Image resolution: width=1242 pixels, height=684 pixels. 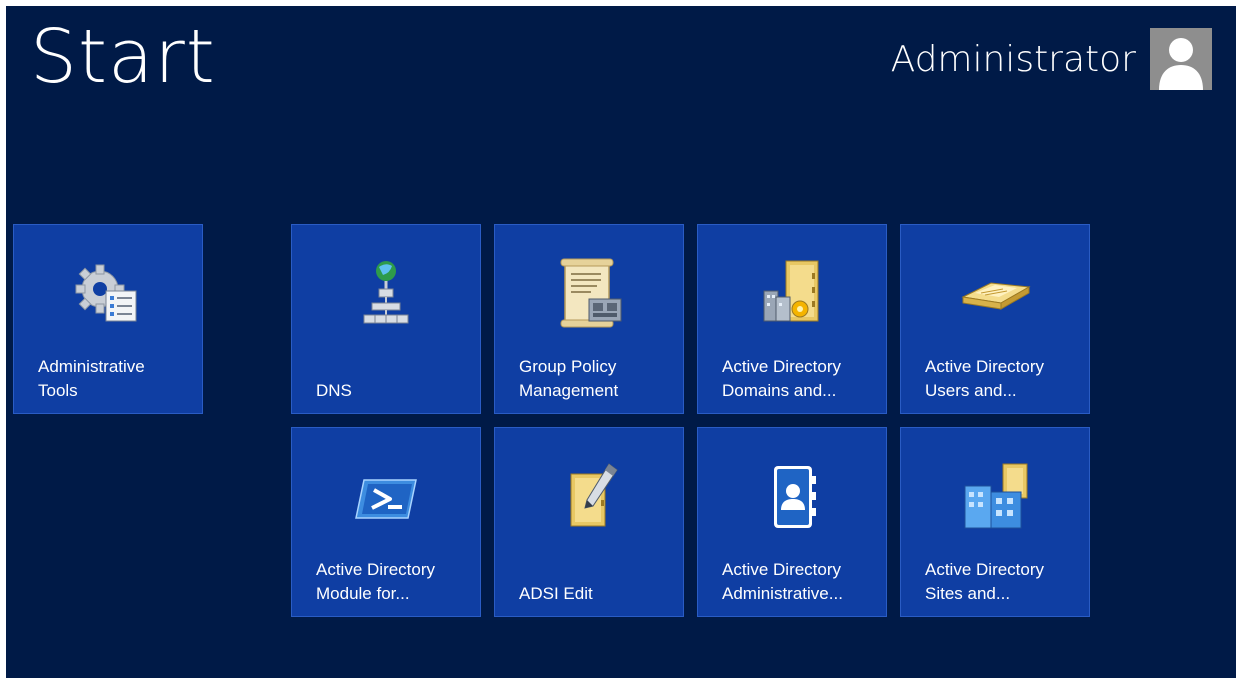 I want to click on tile-adsi-edit: ADSI Edit, so click(x=589, y=522).